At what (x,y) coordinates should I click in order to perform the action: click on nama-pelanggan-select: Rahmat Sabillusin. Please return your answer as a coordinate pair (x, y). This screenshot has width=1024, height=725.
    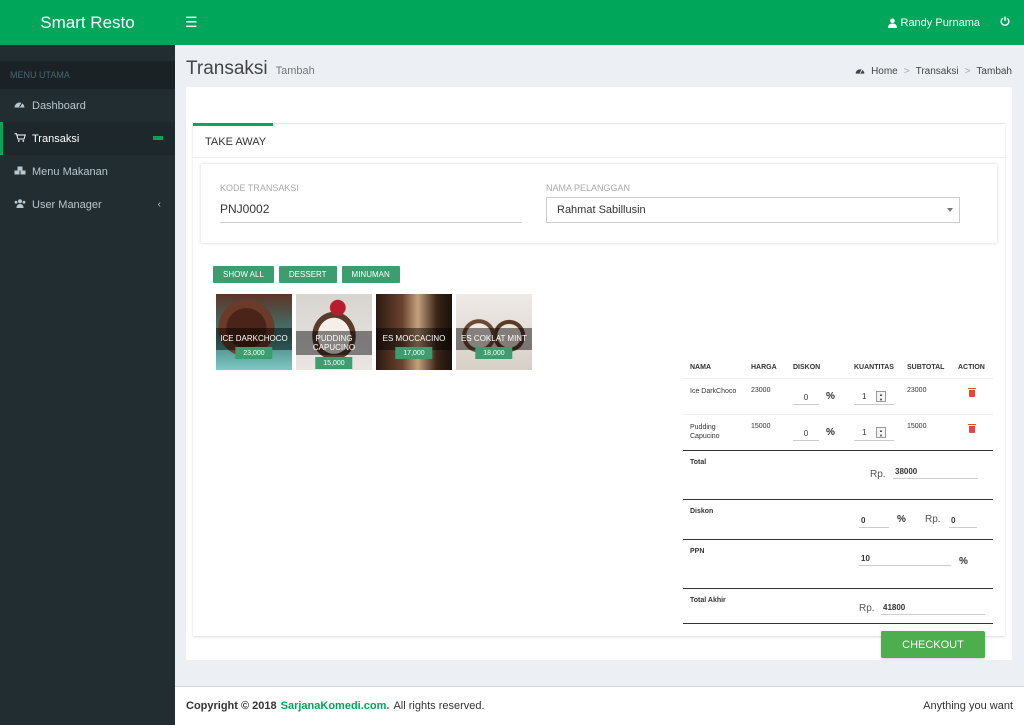
    Looking at the image, I should click on (753, 210).